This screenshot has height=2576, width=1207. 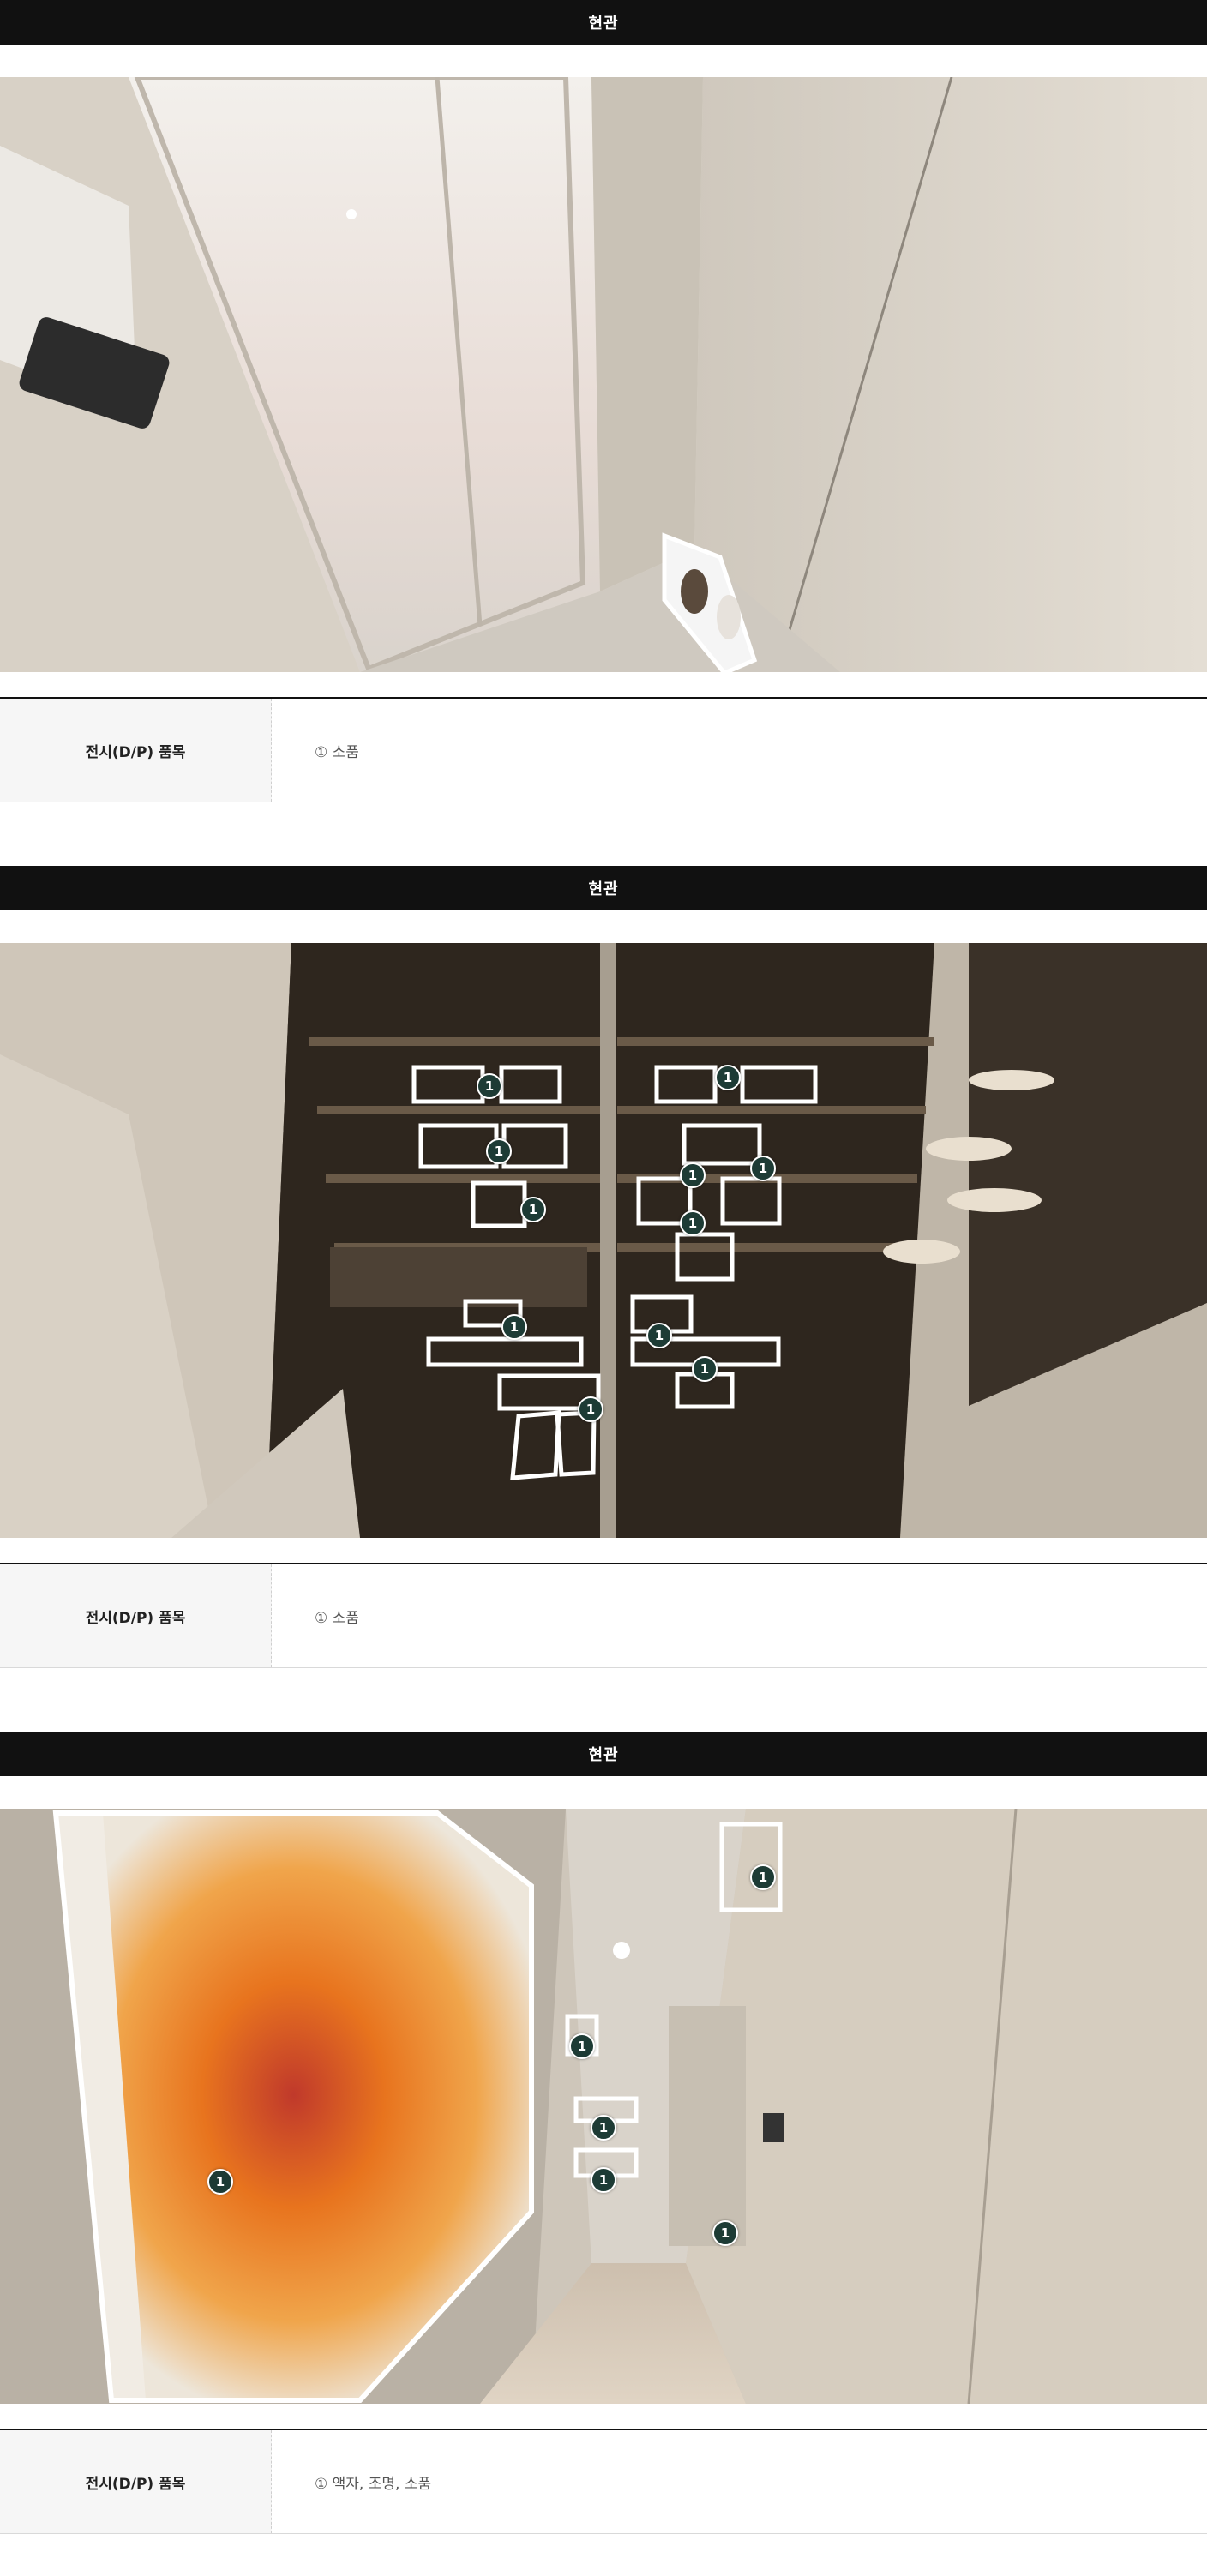 I want to click on display-items-value: ① 액자, 조명, 소품, so click(x=373, y=2484).